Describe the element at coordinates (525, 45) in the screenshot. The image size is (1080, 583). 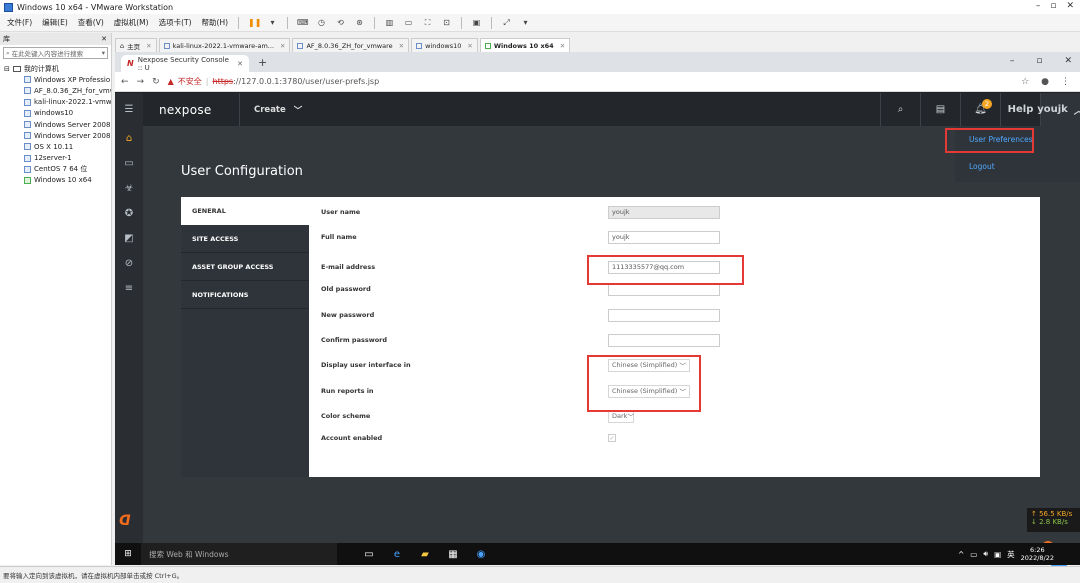
I see `vm-tab-windows10-x64: Windows 10 x64 ✕` at that location.